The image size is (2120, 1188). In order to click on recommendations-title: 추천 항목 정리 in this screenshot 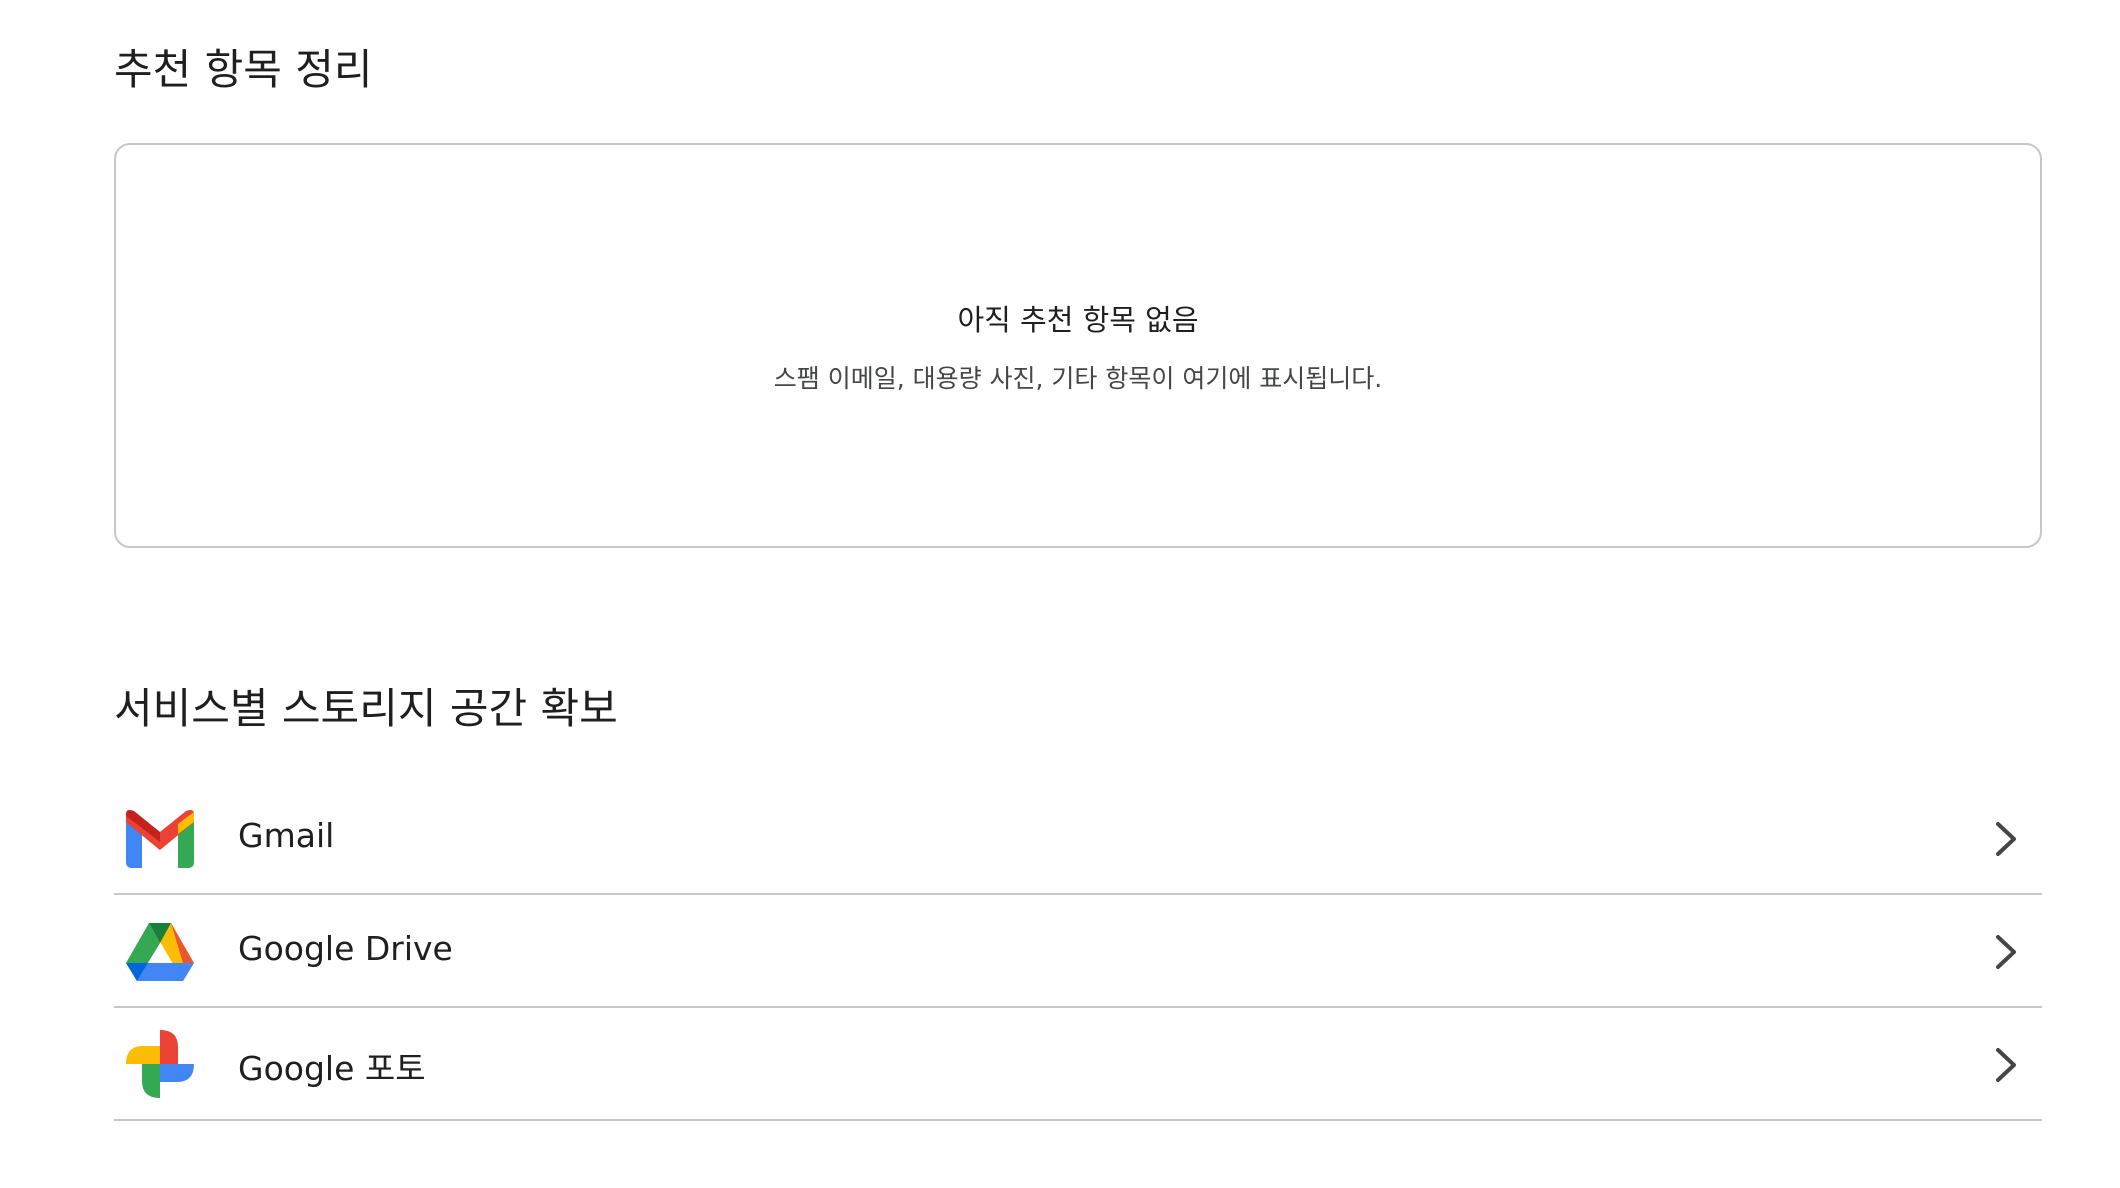, I will do `click(243, 69)`.